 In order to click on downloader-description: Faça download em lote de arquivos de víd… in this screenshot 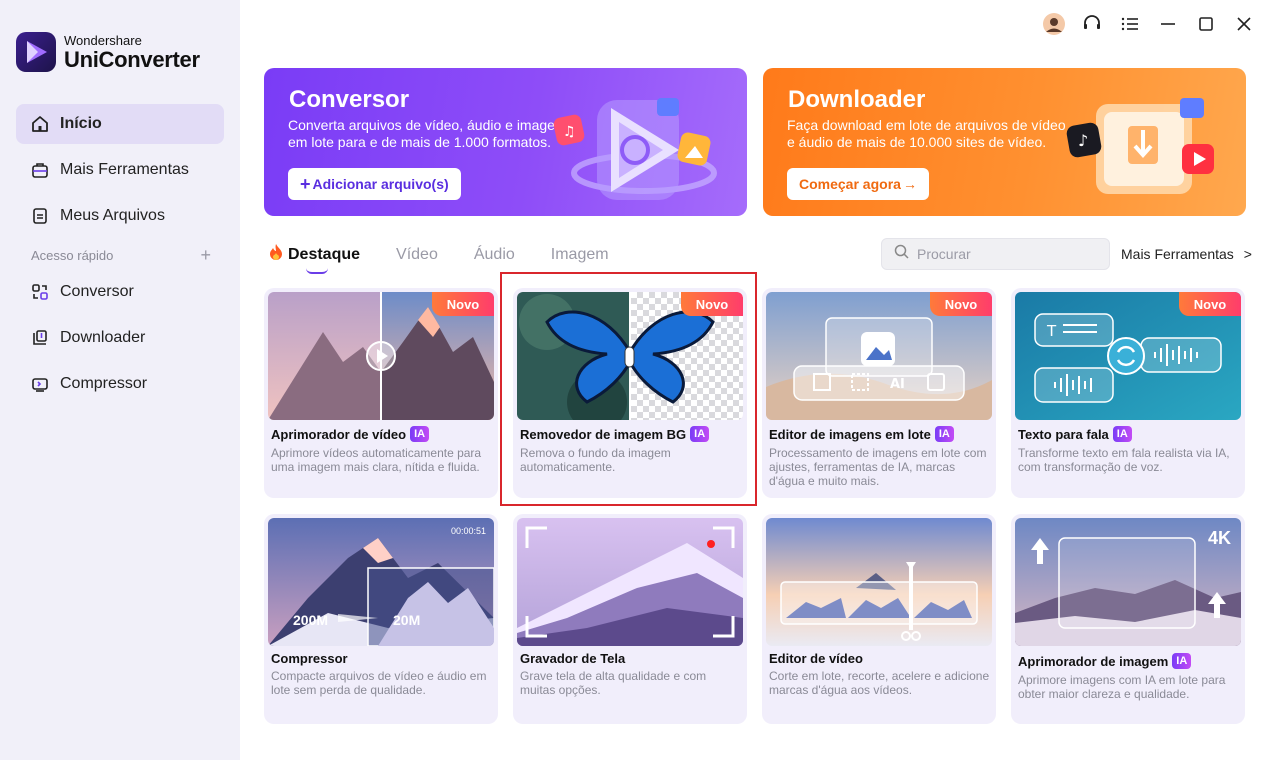, I will do `click(926, 133)`.